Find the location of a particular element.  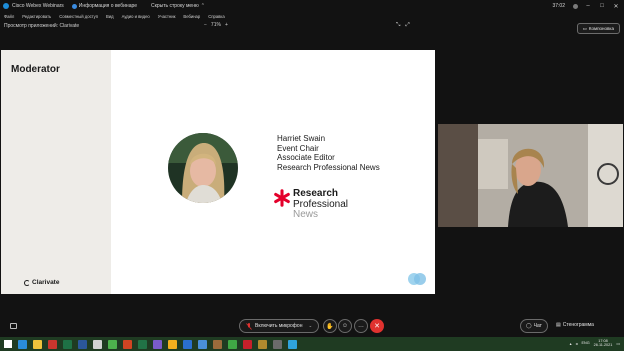

raise-hand-button: ✋ is located at coordinates (330, 326).